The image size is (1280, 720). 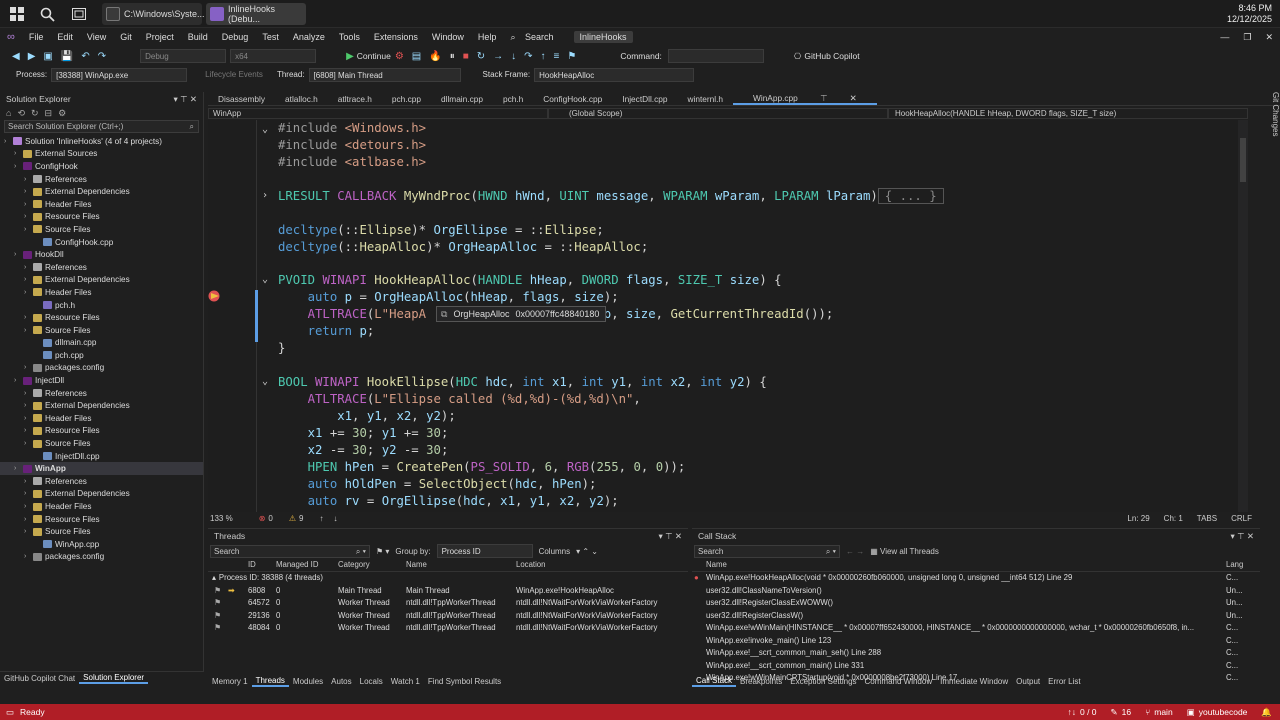 What do you see at coordinates (715, 56) in the screenshot?
I see `command-input` at bounding box center [715, 56].